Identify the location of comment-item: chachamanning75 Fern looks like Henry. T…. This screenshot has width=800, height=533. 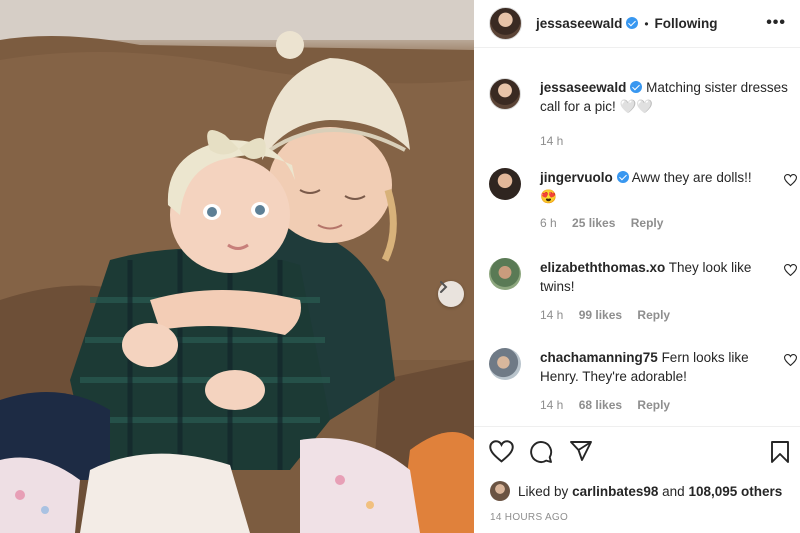
(643, 380).